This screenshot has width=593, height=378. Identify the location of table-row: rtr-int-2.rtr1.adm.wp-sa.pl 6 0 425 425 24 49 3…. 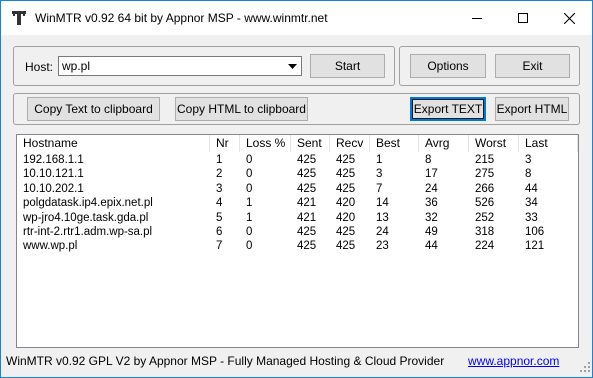
(297, 232).